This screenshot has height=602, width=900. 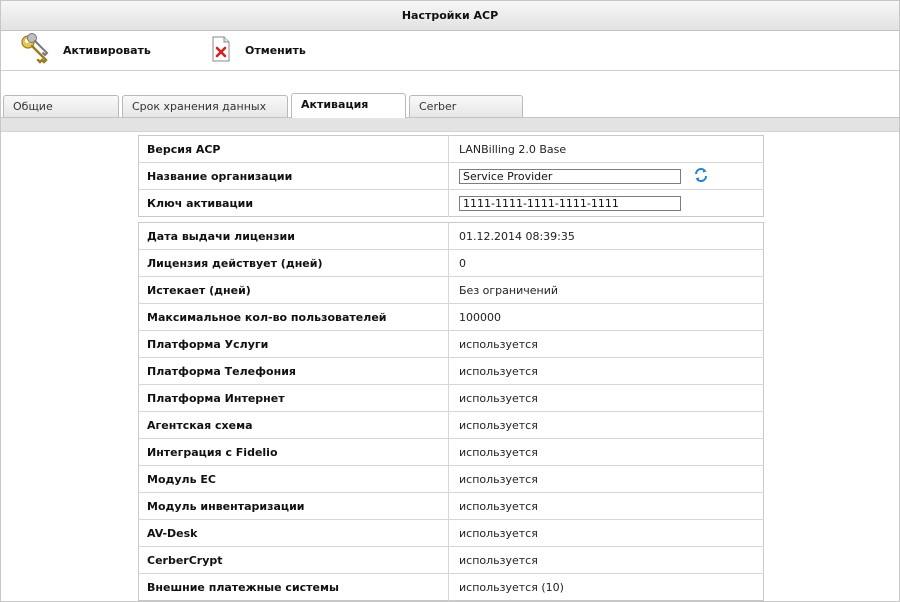 I want to click on license-value: 100000, so click(x=606, y=317).